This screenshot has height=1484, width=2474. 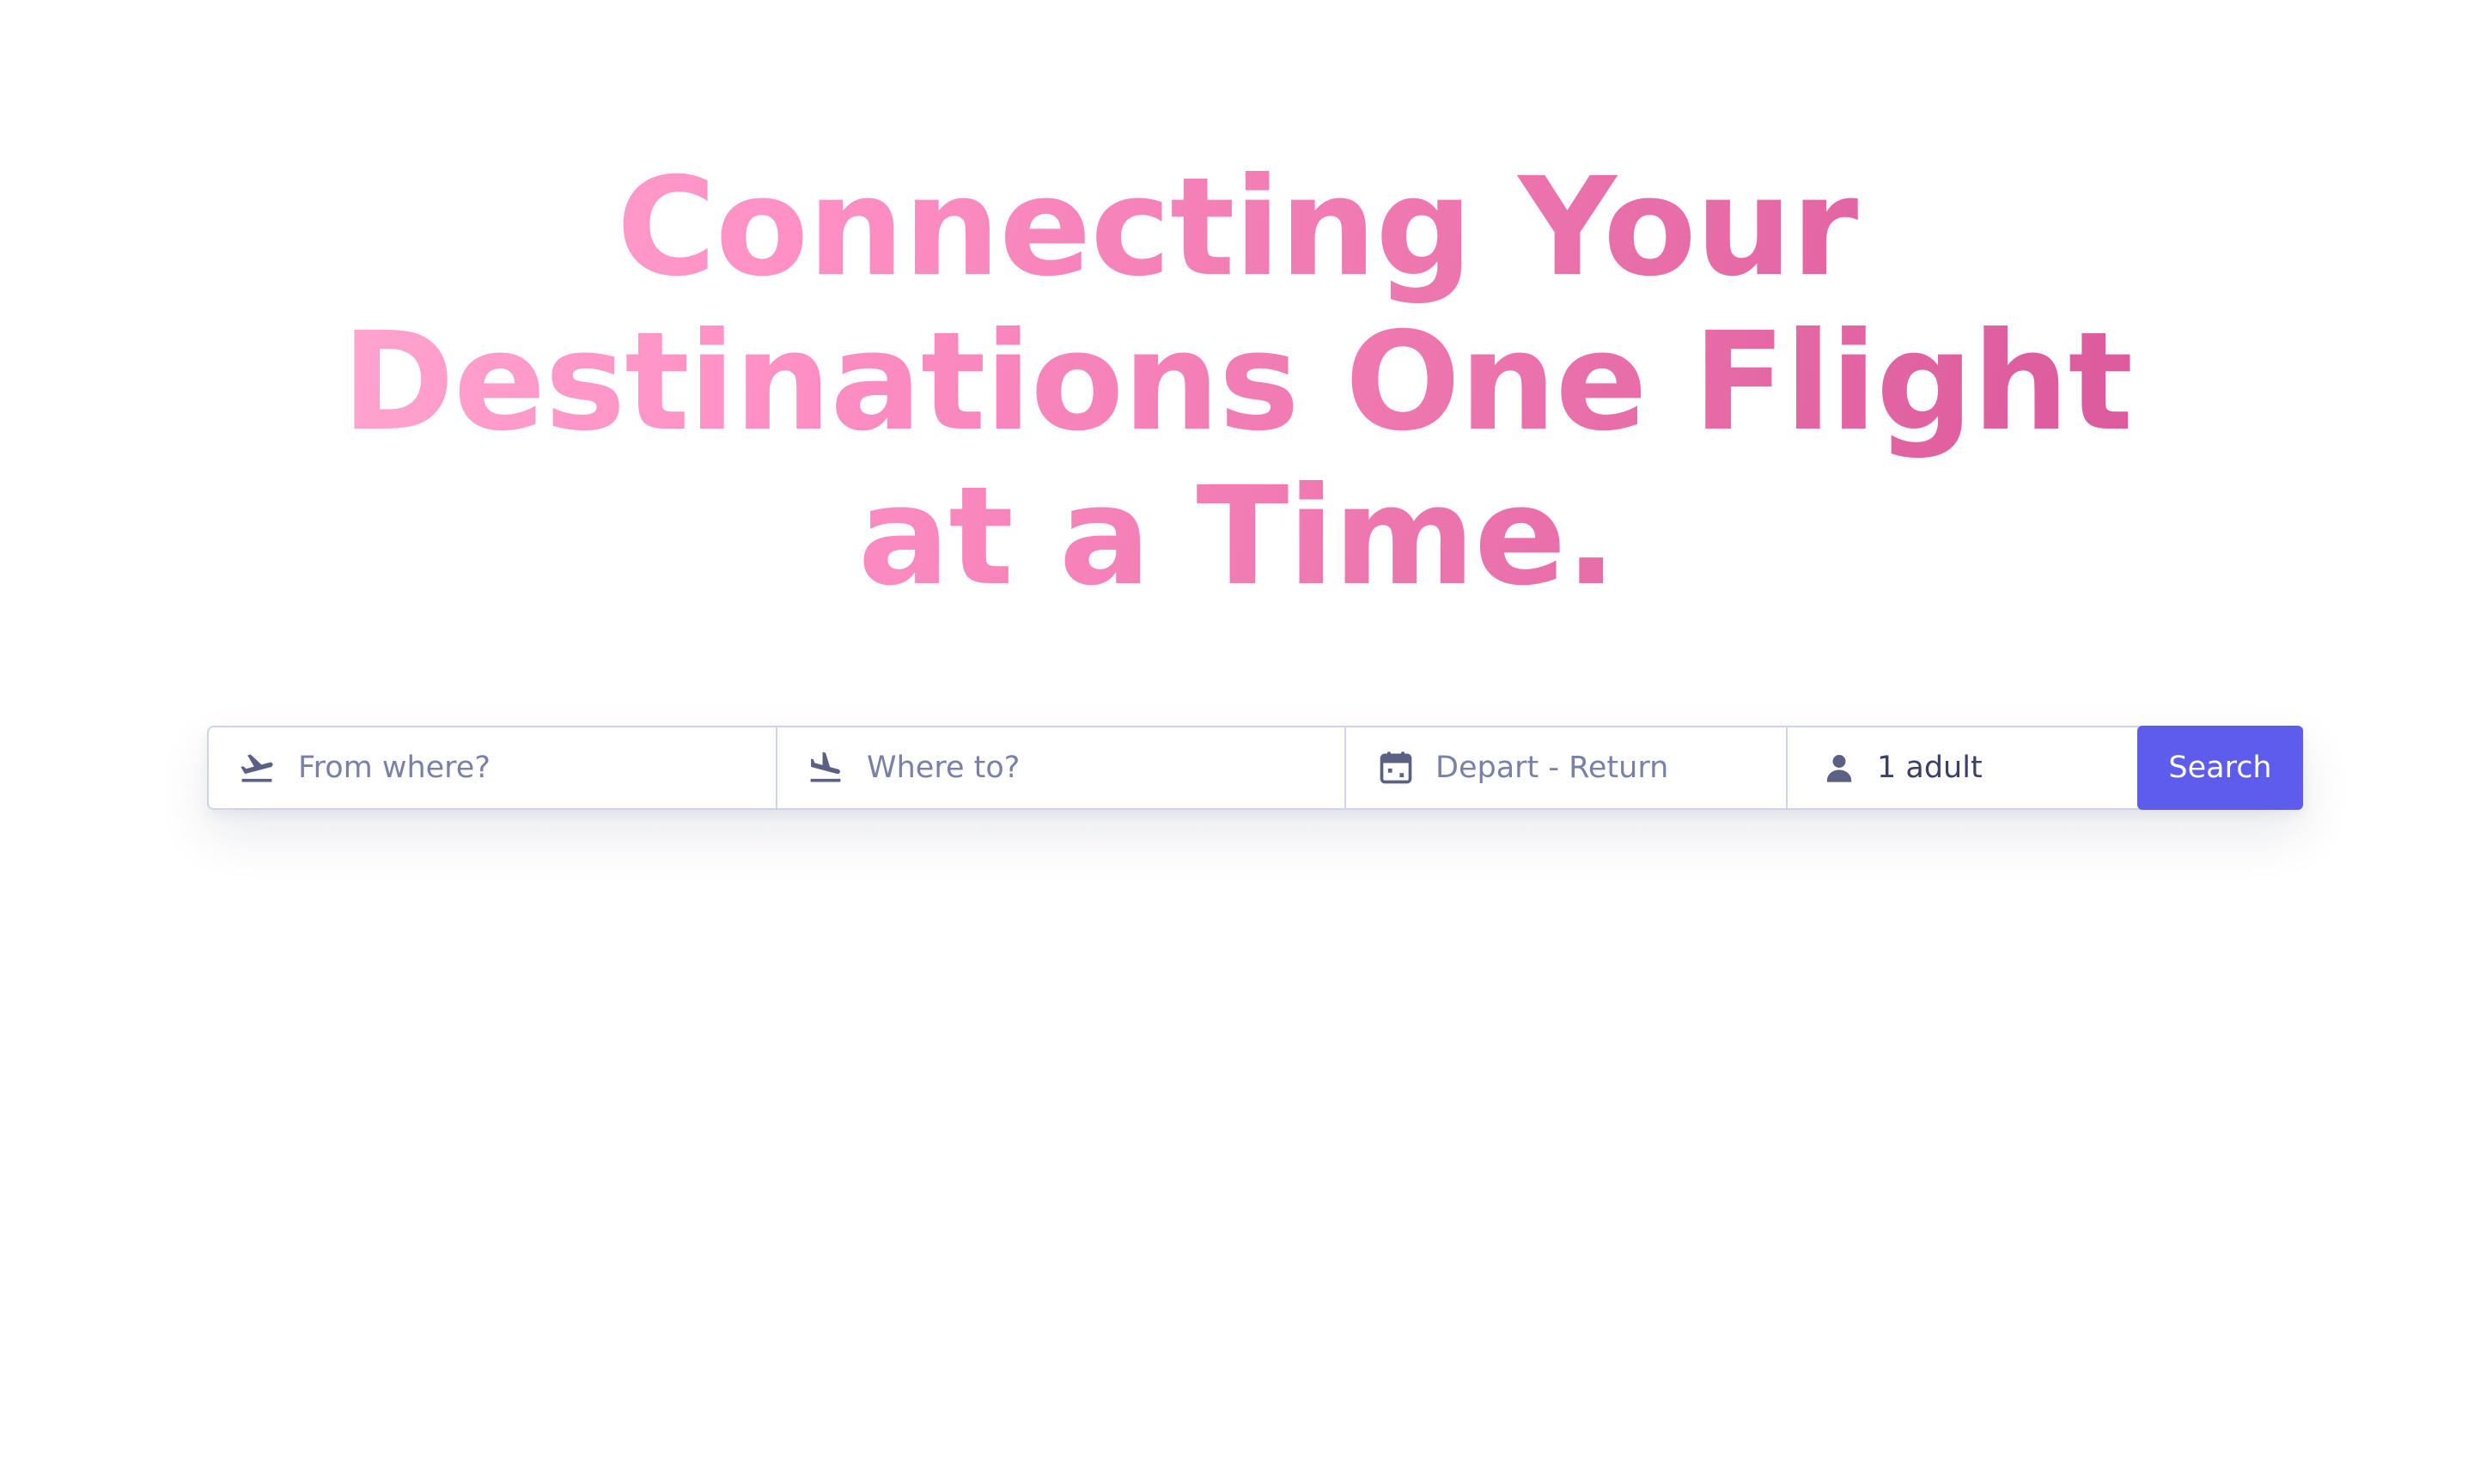 What do you see at coordinates (257, 768) in the screenshot?
I see `plane-takeoff-icon` at bounding box center [257, 768].